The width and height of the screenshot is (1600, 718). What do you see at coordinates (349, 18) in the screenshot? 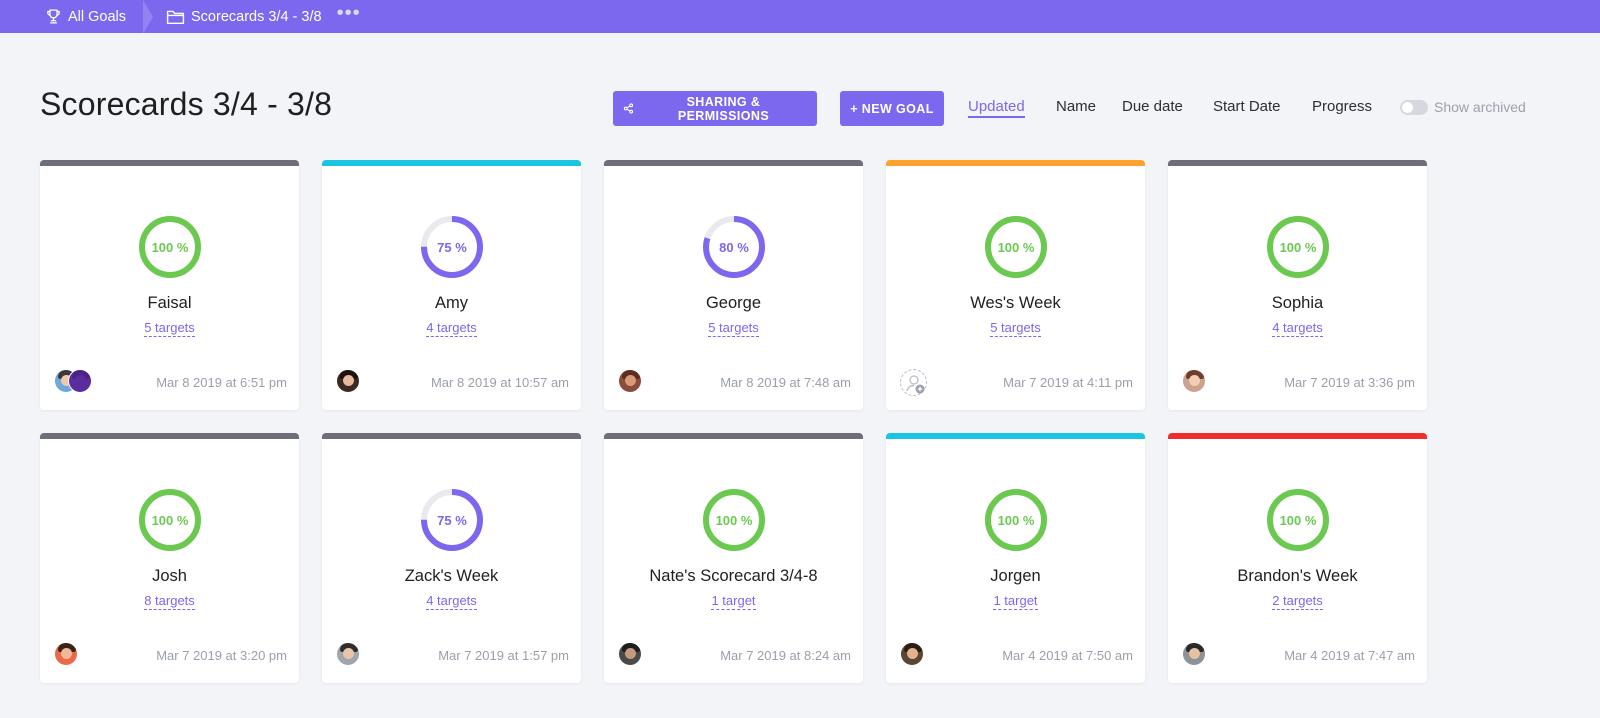
I see `more-options-icon: •••` at bounding box center [349, 18].